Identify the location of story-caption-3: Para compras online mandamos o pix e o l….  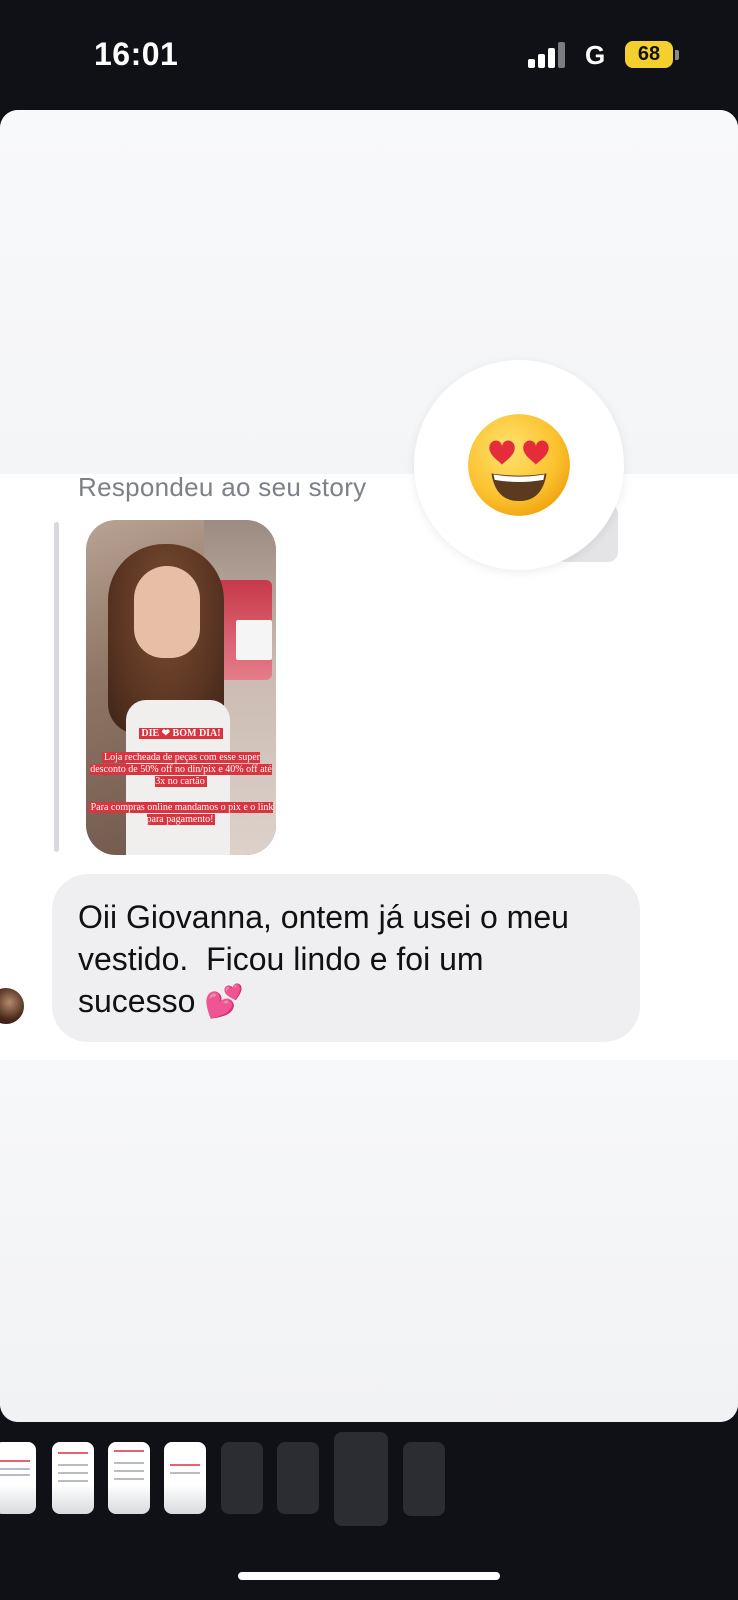
(181, 813).